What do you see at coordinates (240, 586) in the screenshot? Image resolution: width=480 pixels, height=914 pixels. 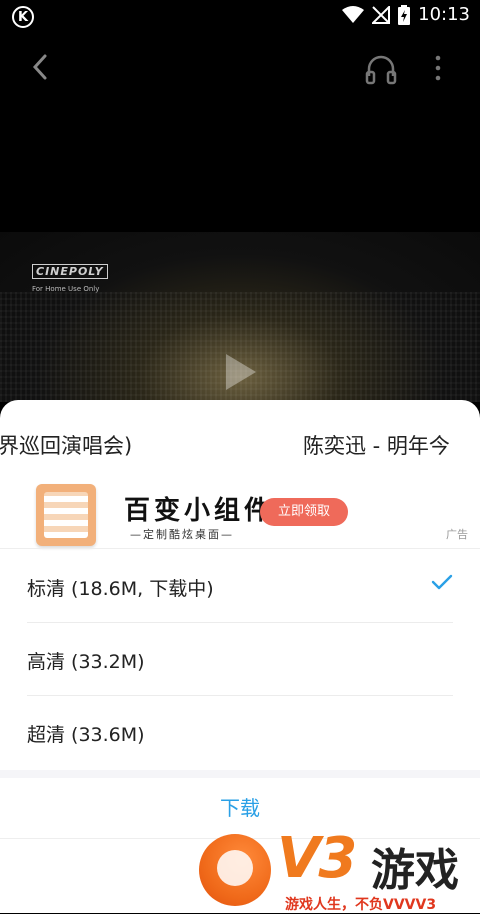 I see `quality-option-sd: 标清 (18.6M, 下载中)` at bounding box center [240, 586].